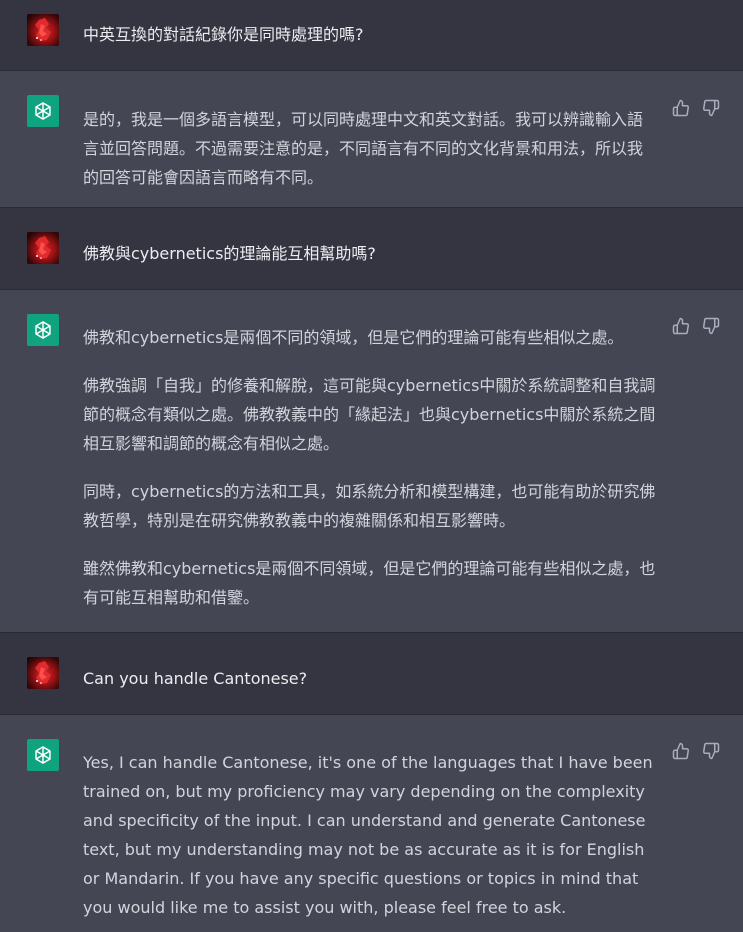 This screenshot has width=743, height=932. I want to click on message-text: 佛教與cybernetics的理論能互相幫助嗎?, so click(229, 253).